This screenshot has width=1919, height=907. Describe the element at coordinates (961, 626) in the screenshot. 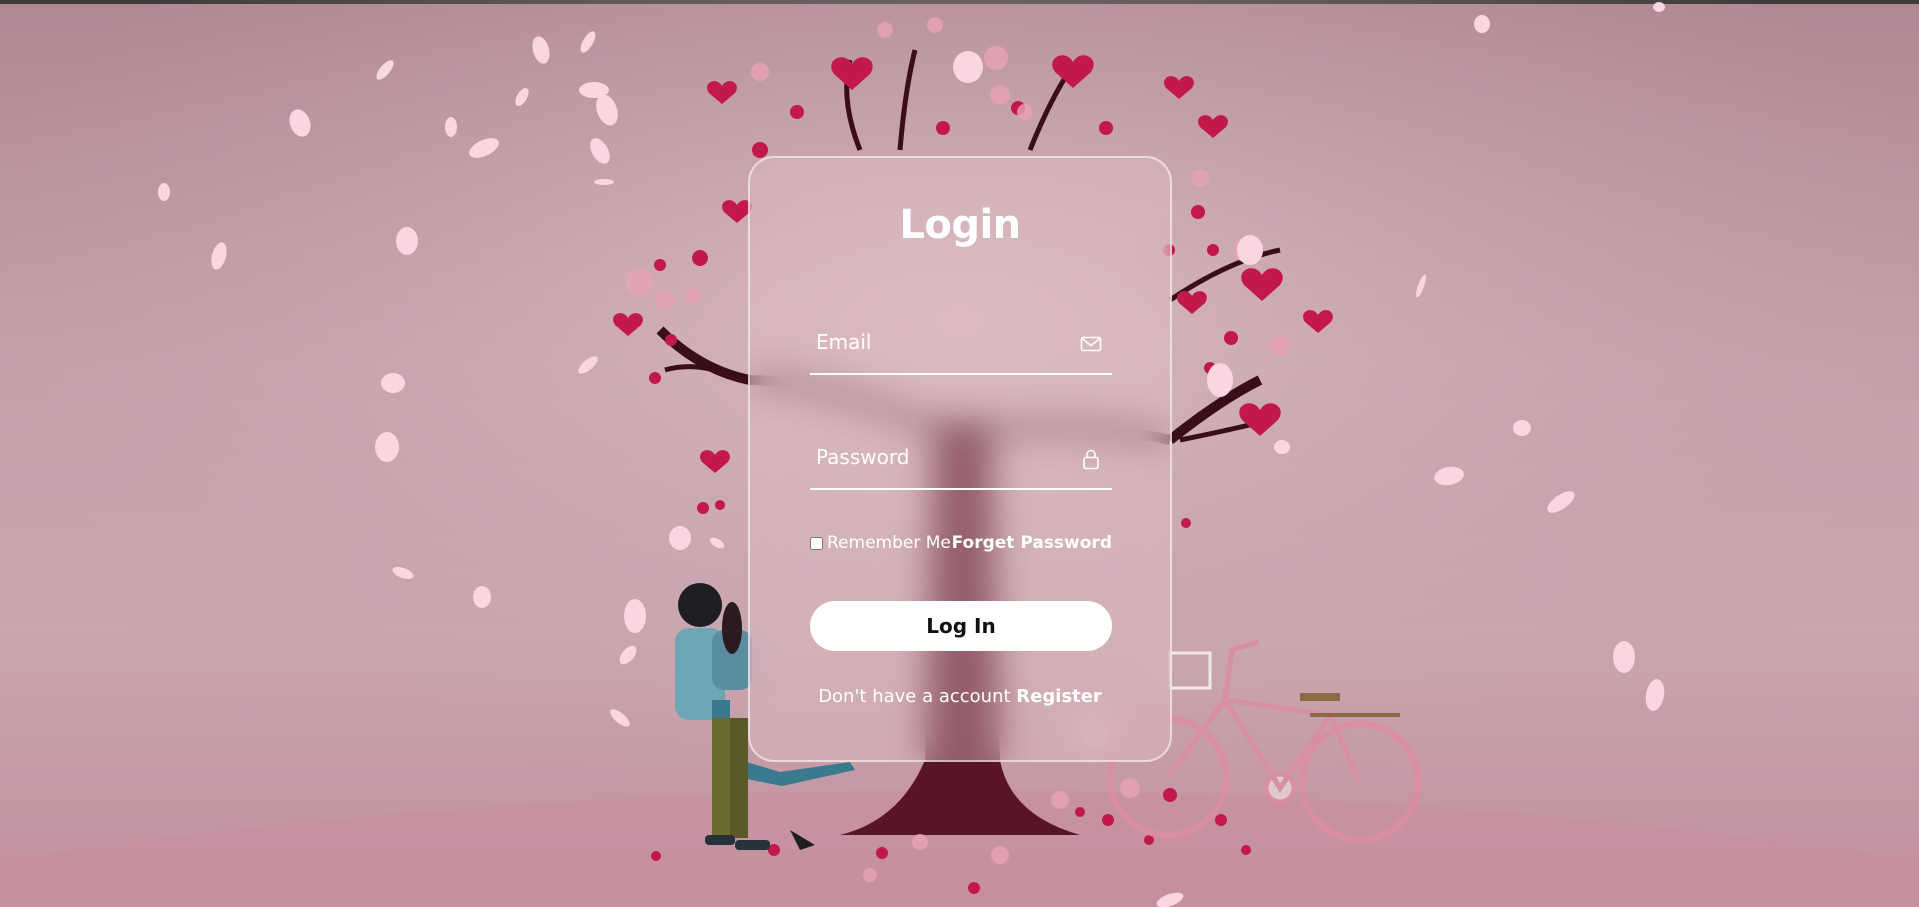

I see `login-button: Log In` at that location.